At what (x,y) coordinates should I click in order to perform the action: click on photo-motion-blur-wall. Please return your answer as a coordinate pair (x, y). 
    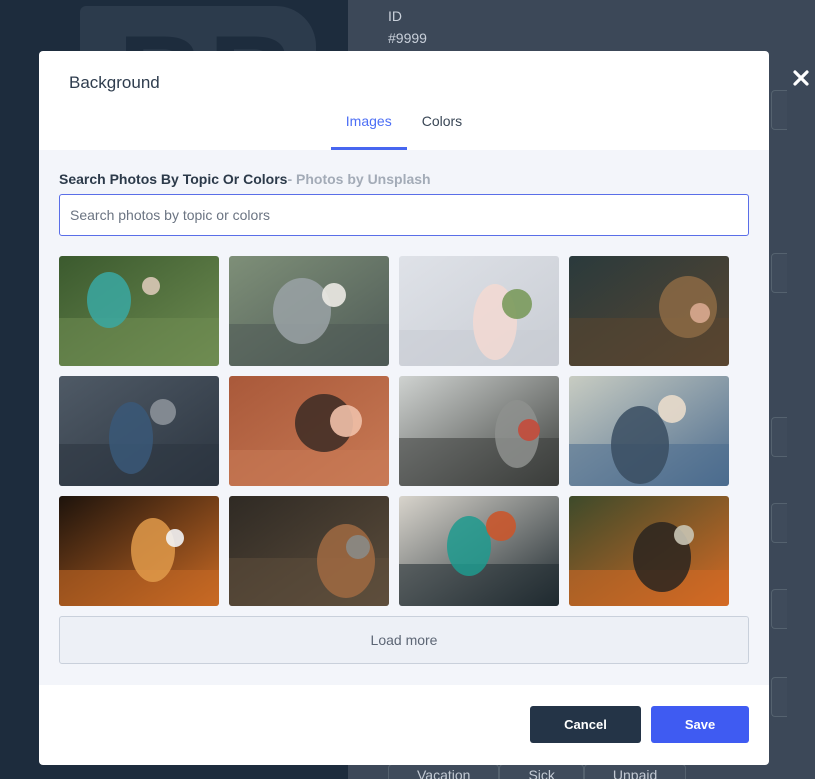
    Looking at the image, I should click on (479, 431).